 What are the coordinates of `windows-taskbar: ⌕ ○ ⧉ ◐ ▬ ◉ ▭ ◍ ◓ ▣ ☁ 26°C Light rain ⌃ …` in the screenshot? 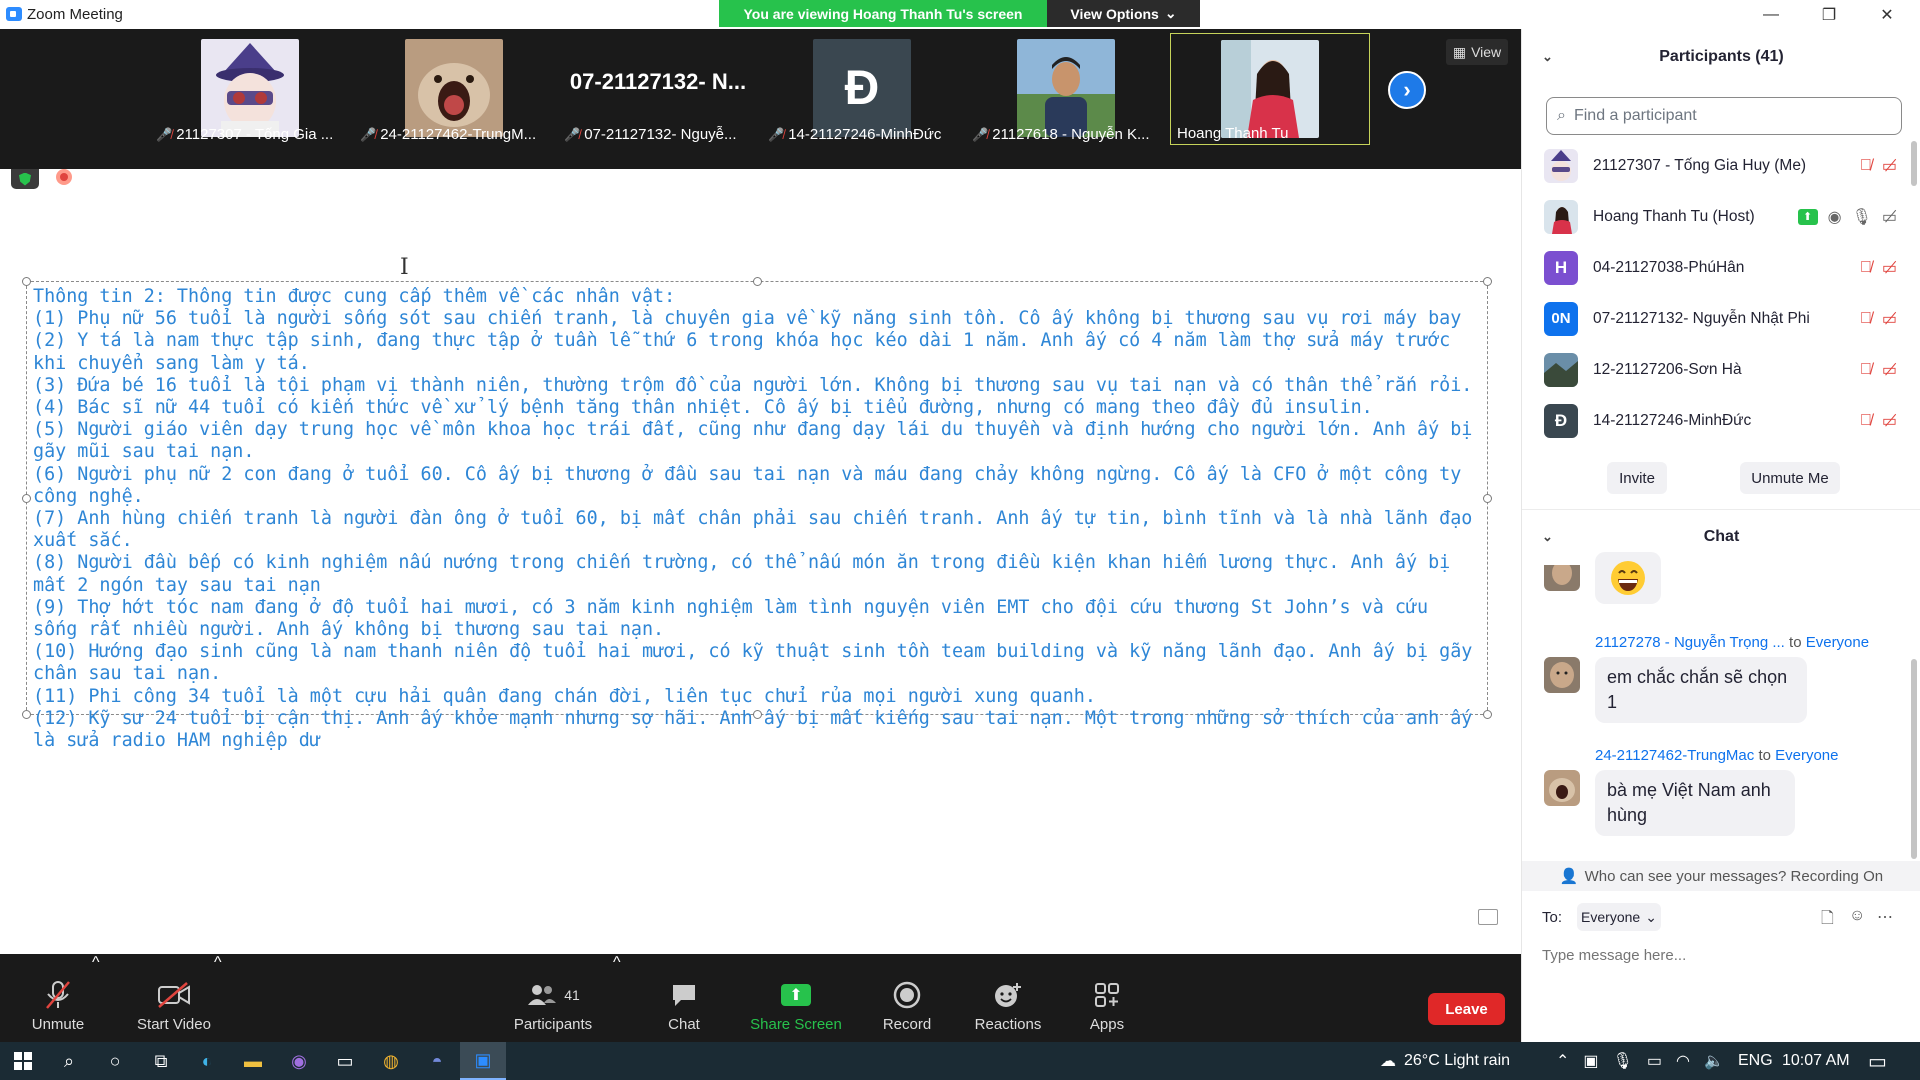 It's located at (960, 1061).